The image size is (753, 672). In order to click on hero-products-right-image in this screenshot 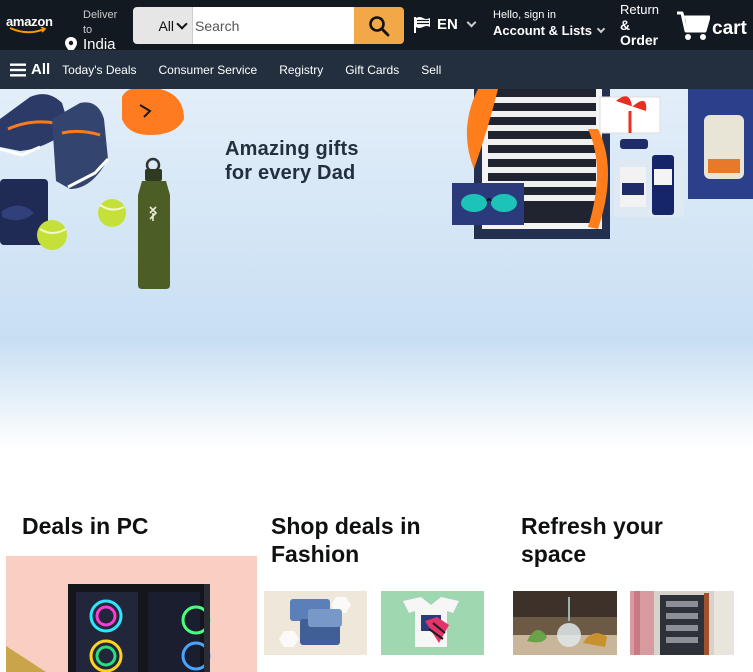, I will do `click(602, 164)`.